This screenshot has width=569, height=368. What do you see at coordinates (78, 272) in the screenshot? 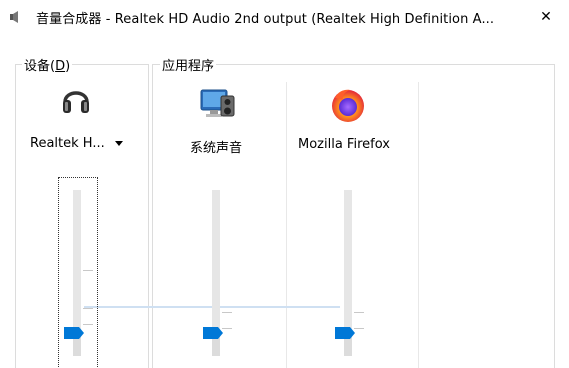
I see `device-volume-slider` at bounding box center [78, 272].